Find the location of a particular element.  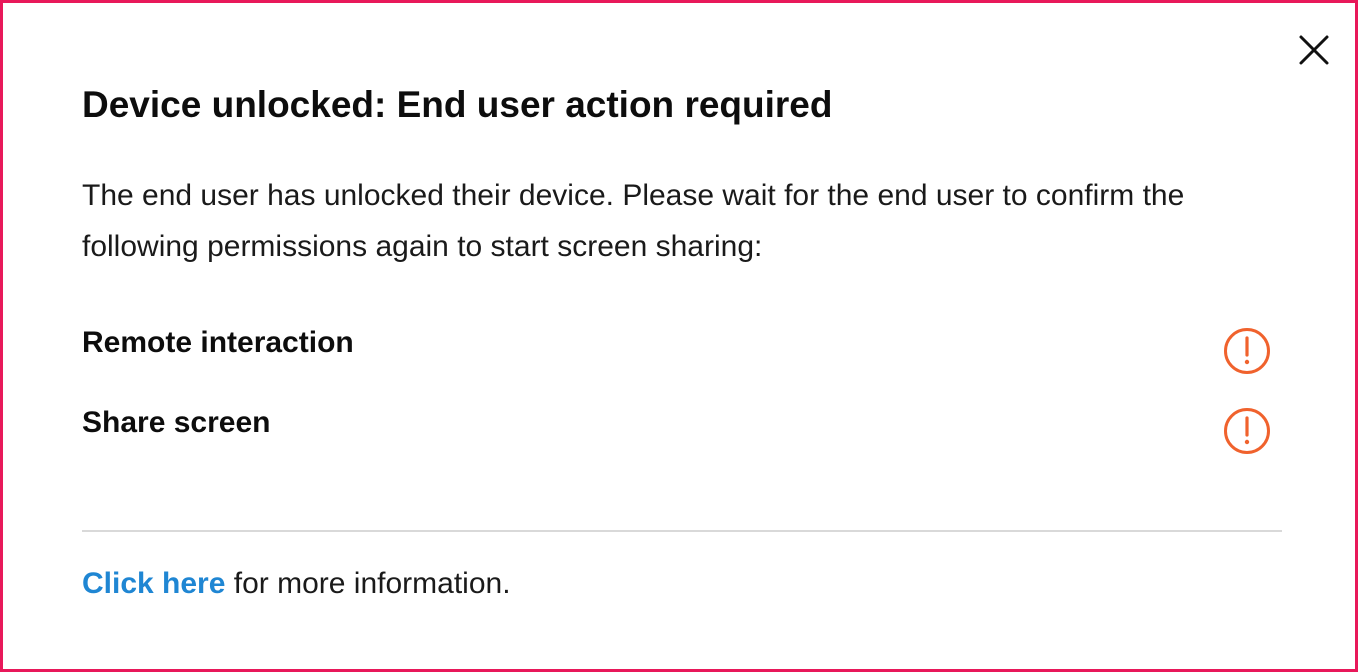

more-info-link: Click here is located at coordinates (153, 583).